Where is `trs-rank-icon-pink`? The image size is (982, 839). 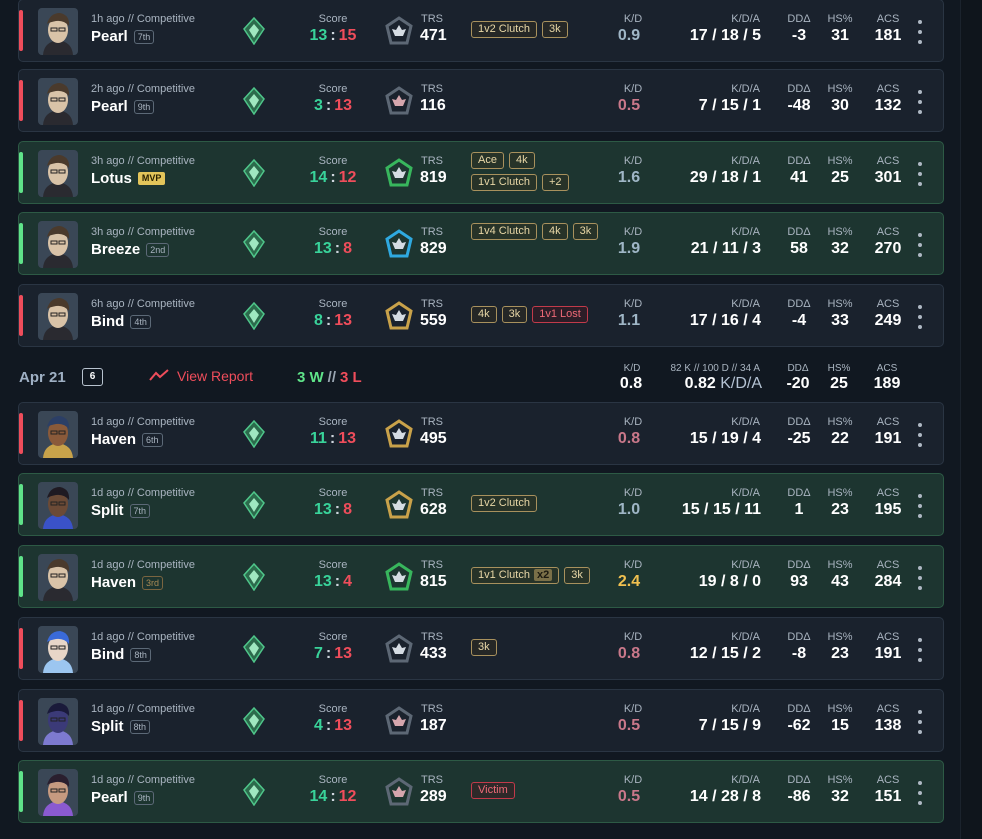 trs-rank-icon-pink is located at coordinates (399, 101).